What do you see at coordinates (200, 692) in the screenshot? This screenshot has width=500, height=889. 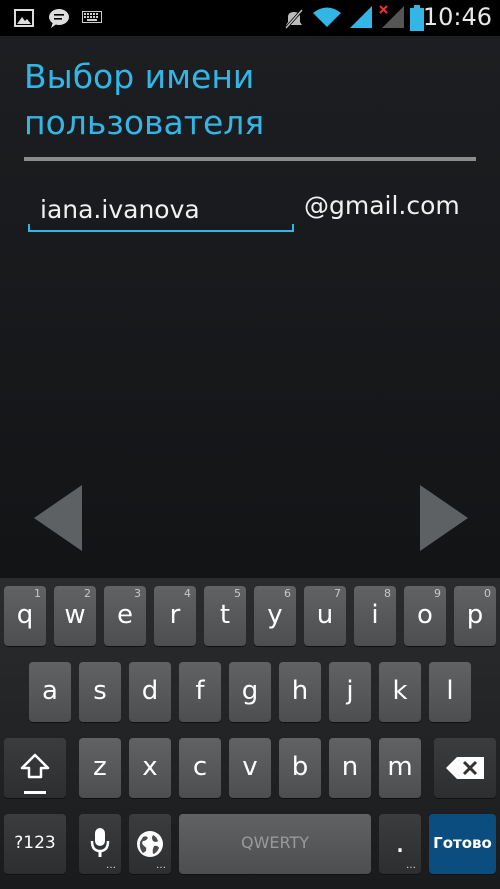 I see `key-f: f` at bounding box center [200, 692].